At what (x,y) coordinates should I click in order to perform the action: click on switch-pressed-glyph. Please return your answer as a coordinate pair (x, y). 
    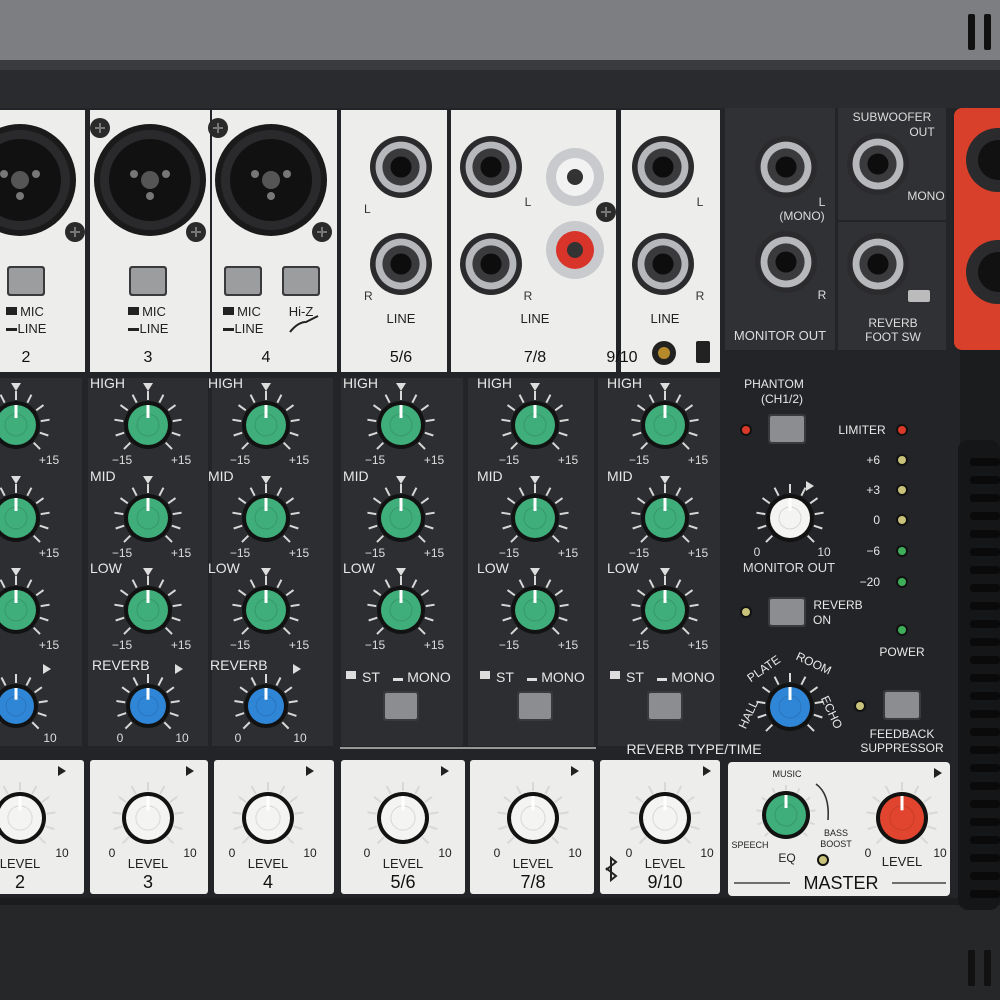
    Looking at the image, I should click on (133, 311).